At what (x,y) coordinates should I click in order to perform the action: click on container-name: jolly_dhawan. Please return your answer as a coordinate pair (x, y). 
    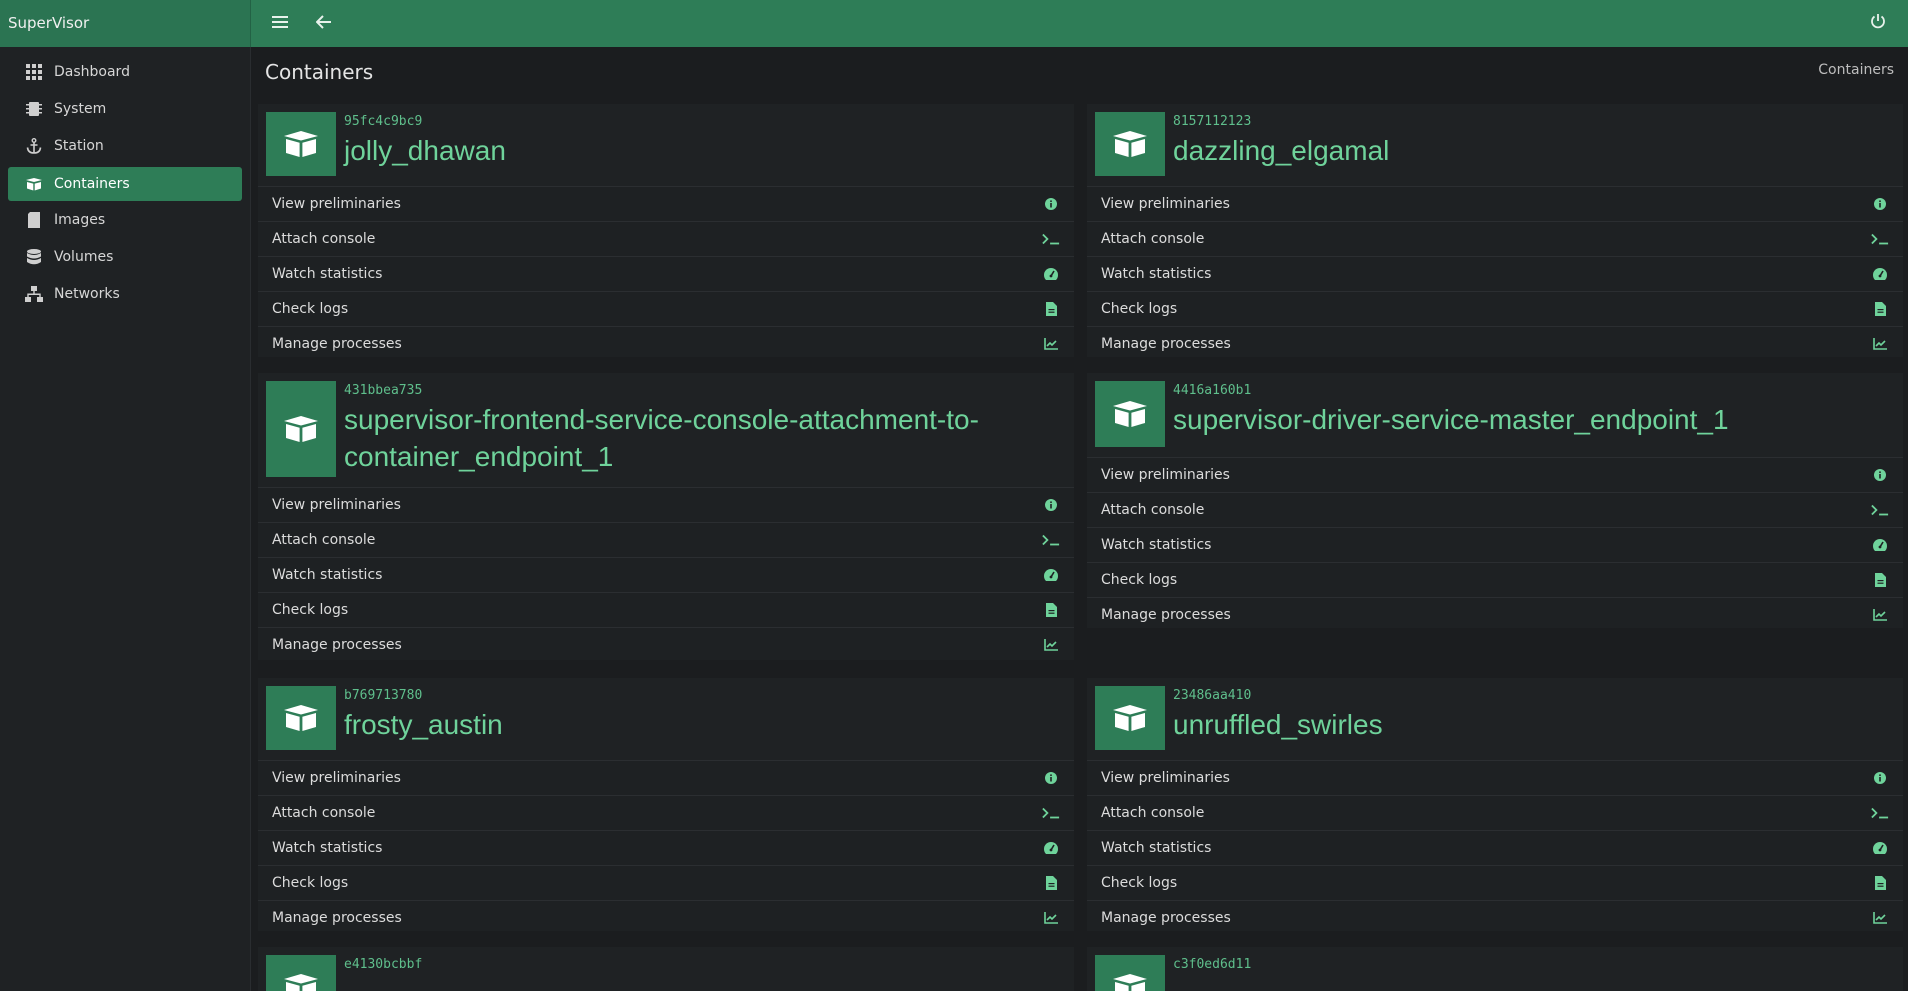
    Looking at the image, I should click on (694, 150).